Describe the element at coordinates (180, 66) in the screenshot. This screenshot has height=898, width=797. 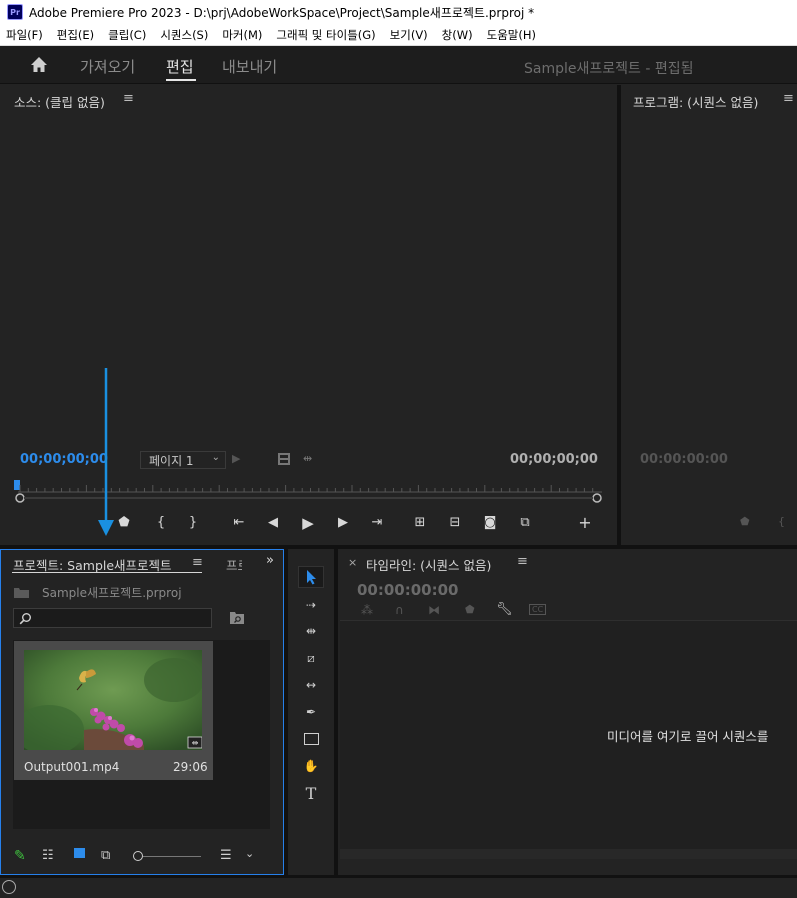
I see `workspace-edit-tab: 편집` at that location.